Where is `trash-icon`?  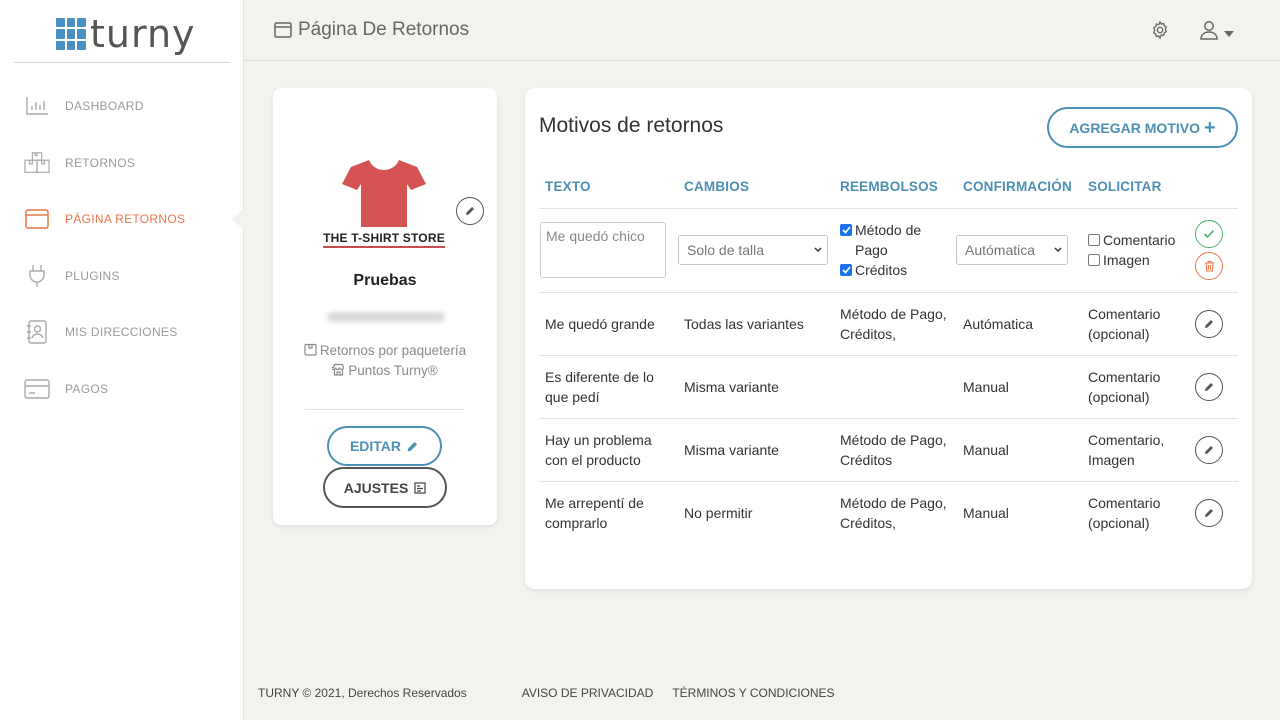 trash-icon is located at coordinates (1209, 266).